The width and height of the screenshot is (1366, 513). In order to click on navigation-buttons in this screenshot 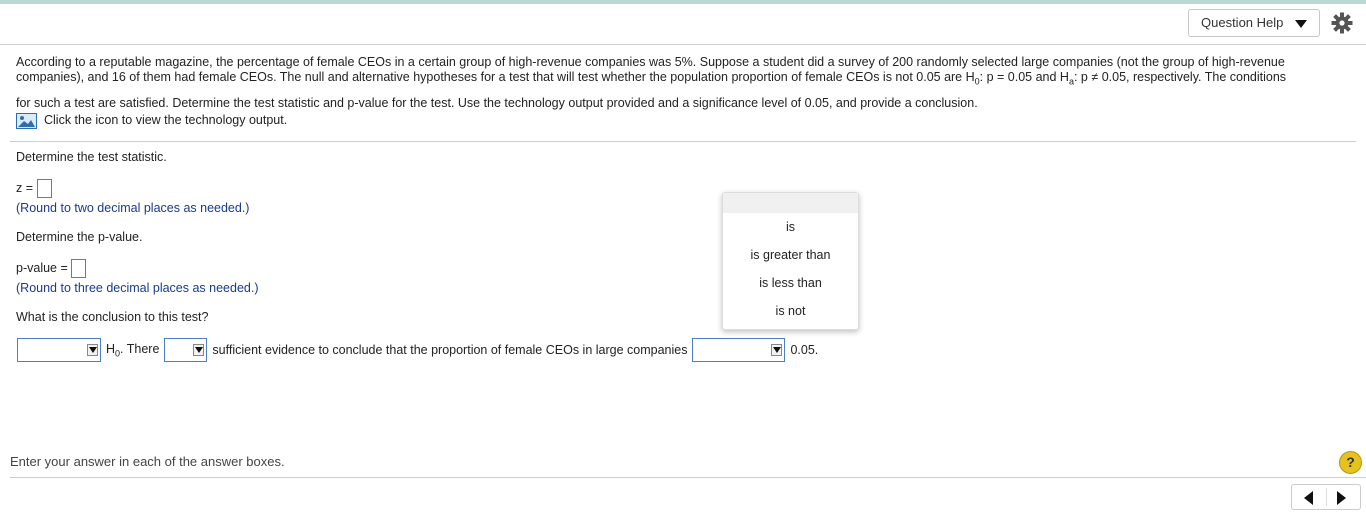, I will do `click(1326, 497)`.